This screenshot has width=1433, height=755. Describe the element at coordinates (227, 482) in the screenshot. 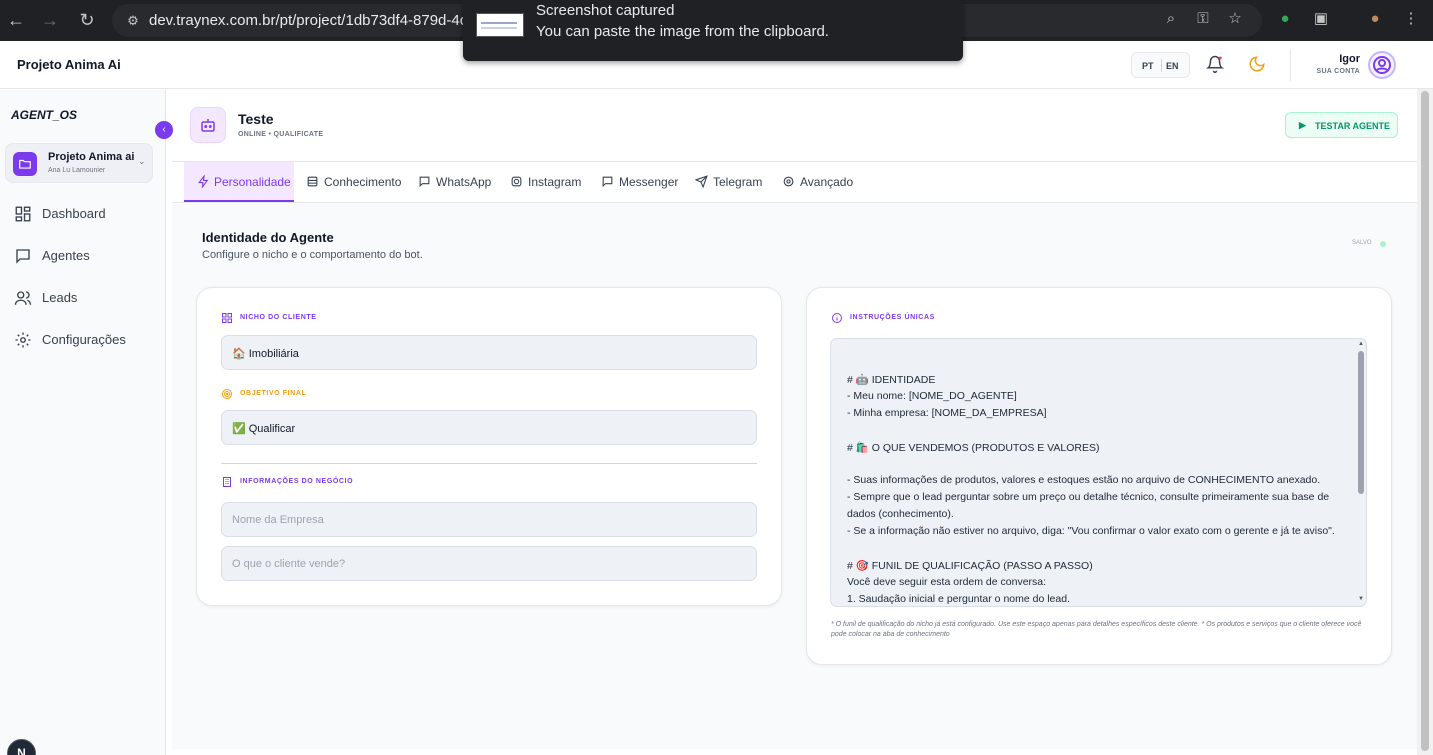

I see `building-icon` at that location.